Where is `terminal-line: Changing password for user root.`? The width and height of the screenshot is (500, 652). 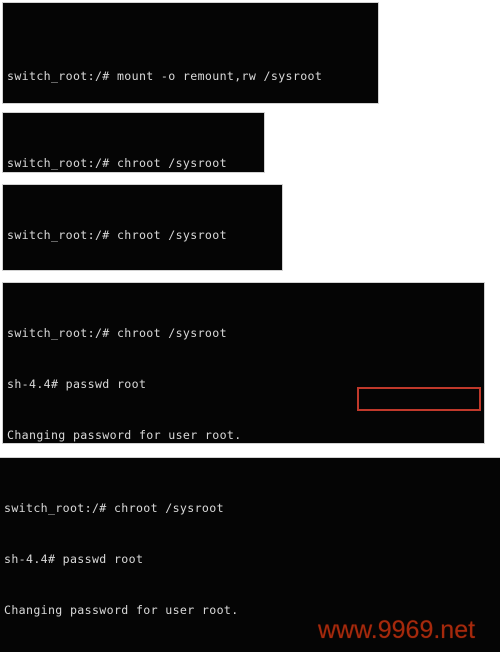 terminal-line: Changing password for user root. is located at coordinates (124, 435).